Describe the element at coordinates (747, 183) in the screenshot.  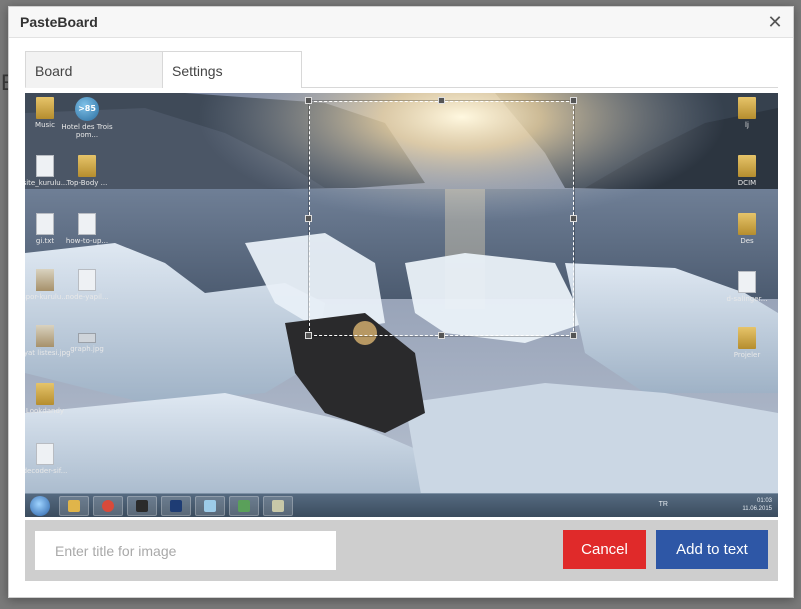
I see `desktop-icon-label: DCIM` at that location.